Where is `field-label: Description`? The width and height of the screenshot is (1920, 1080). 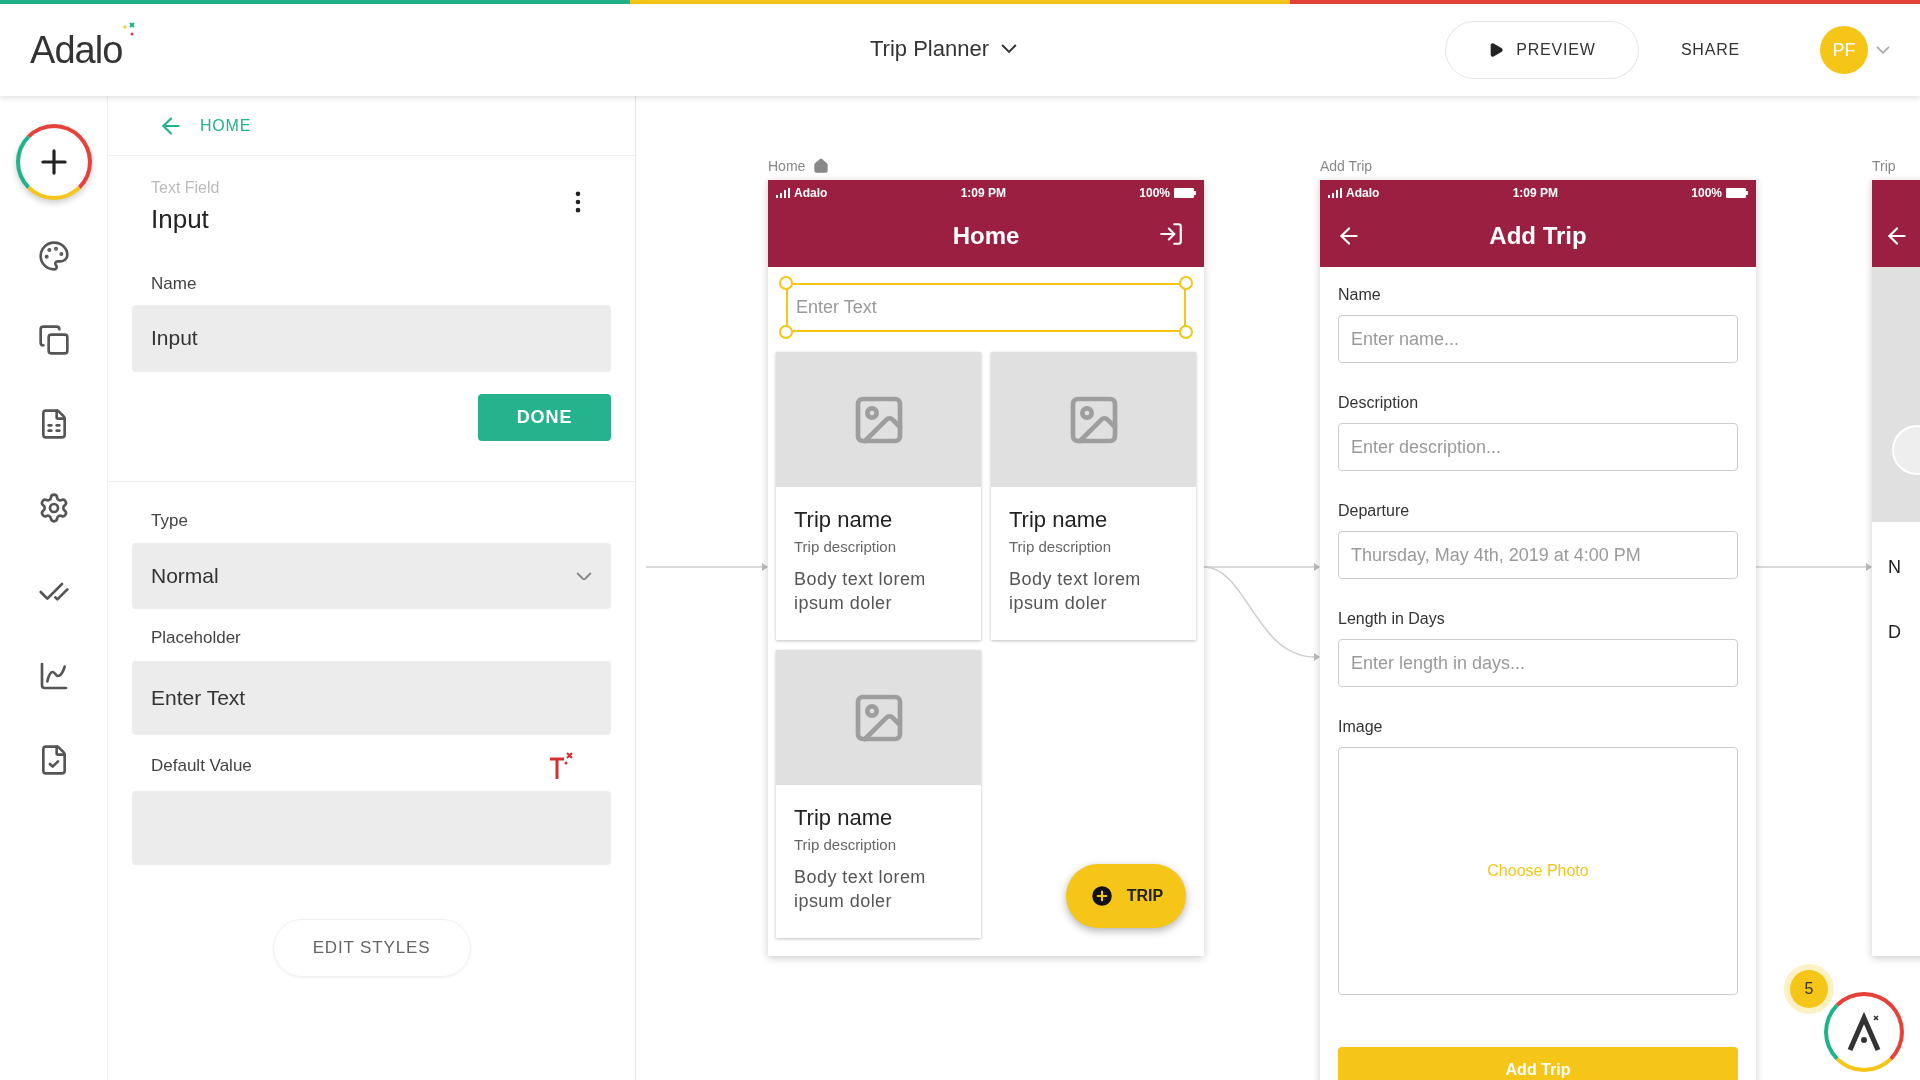
field-label: Description is located at coordinates (1379, 403).